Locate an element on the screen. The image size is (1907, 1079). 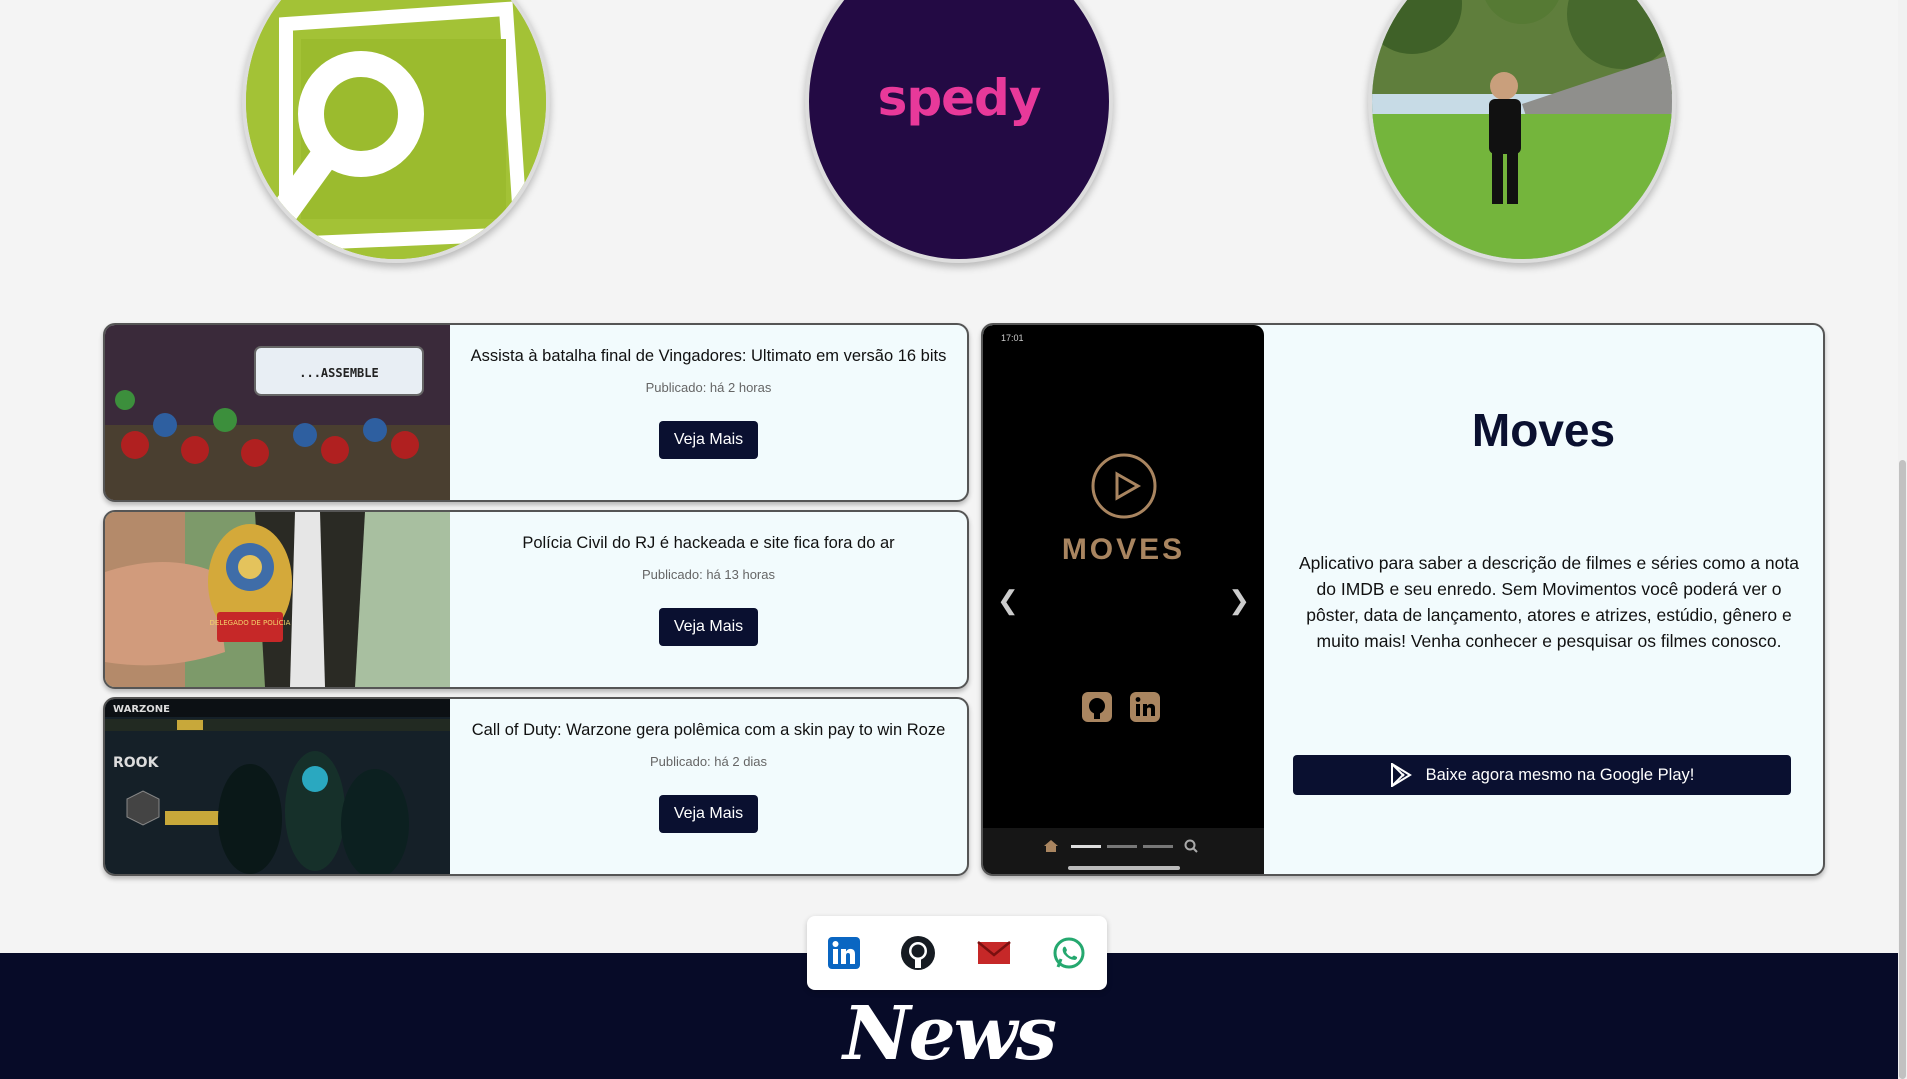
carousel-indicator-active is located at coordinates (1086, 846).